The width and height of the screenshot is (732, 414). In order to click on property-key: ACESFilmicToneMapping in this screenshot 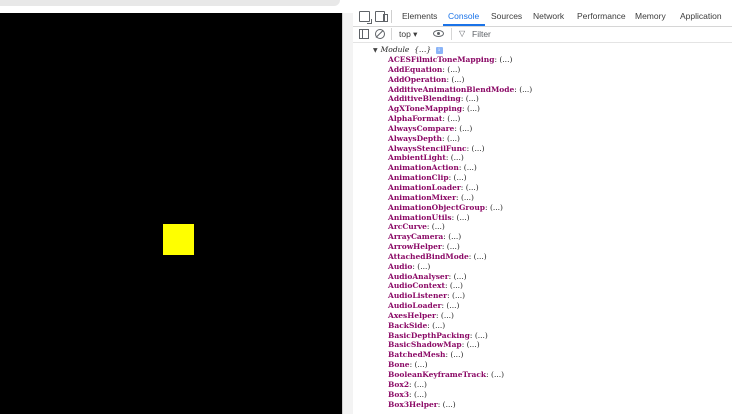, I will do `click(441, 59)`.